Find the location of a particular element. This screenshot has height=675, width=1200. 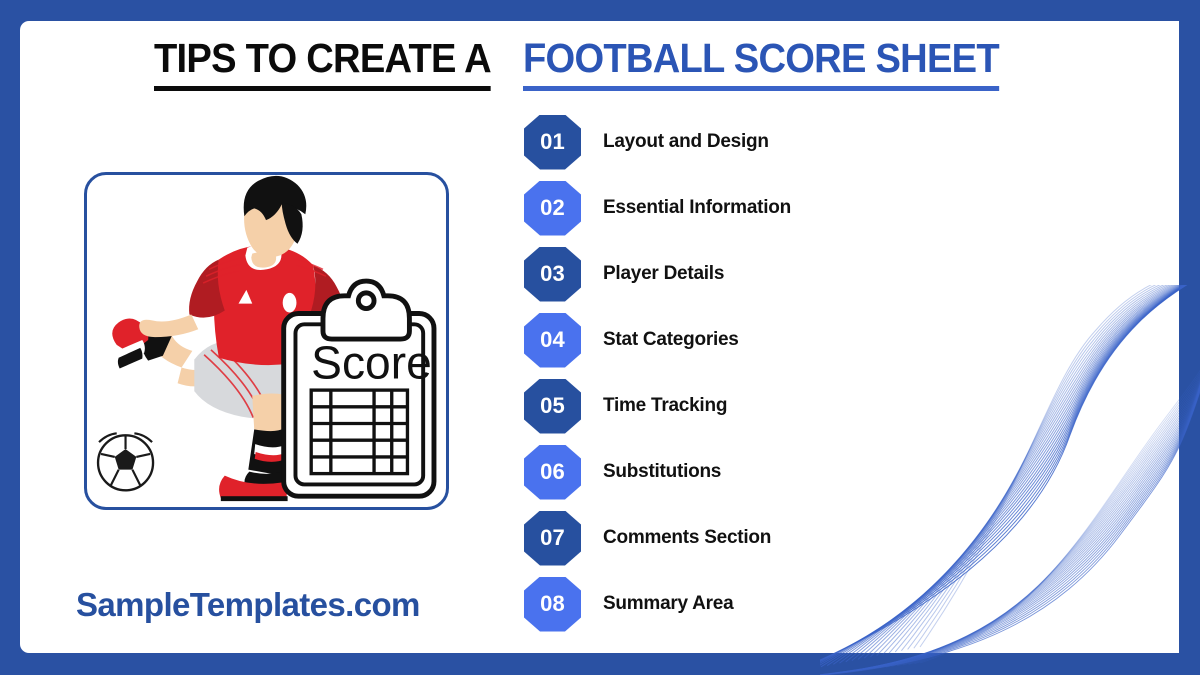

list-item: 03 Player Details is located at coordinates (784, 274).